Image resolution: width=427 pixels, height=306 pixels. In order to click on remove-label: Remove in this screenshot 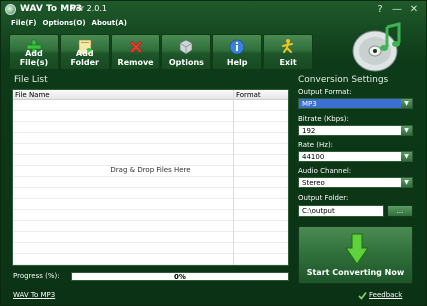, I will do `click(135, 62)`.